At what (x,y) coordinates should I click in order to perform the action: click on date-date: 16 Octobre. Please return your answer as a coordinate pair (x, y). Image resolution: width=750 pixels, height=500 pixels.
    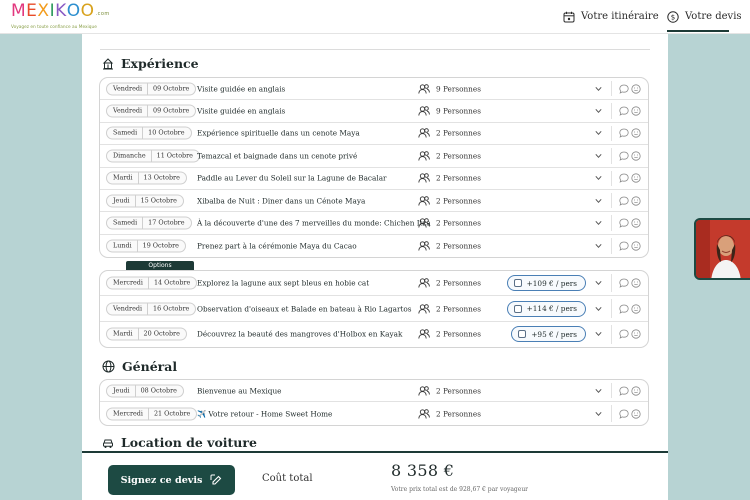
    Looking at the image, I should click on (171, 308).